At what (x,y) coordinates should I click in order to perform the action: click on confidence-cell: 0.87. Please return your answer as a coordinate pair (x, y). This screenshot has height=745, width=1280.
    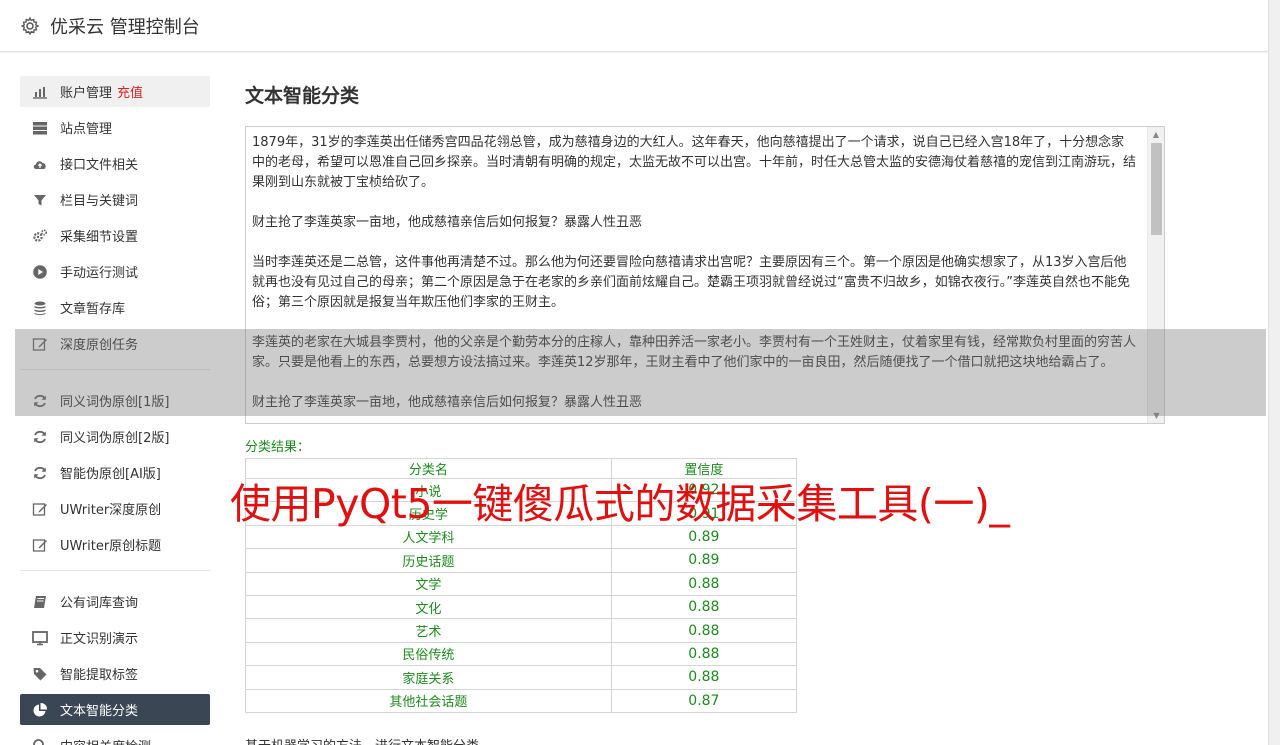
    Looking at the image, I should click on (704, 700).